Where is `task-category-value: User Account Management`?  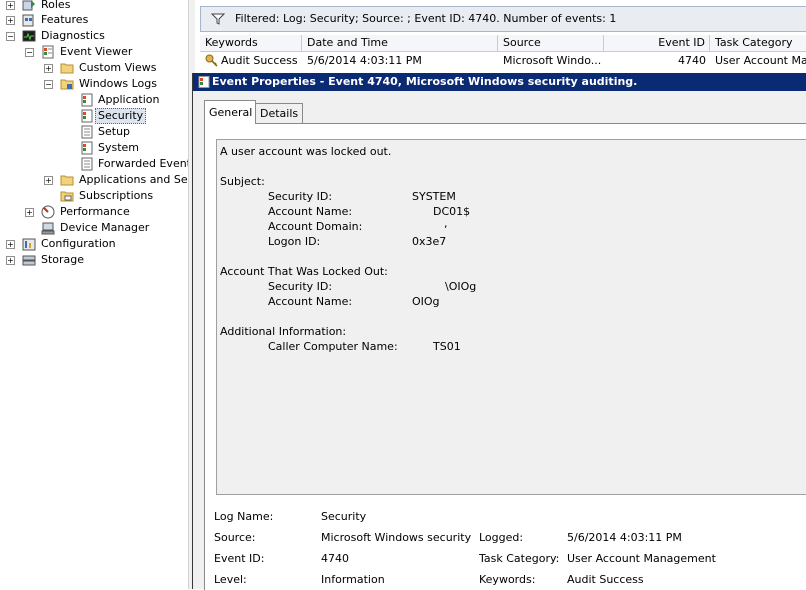 task-category-value: User Account Management is located at coordinates (641, 558).